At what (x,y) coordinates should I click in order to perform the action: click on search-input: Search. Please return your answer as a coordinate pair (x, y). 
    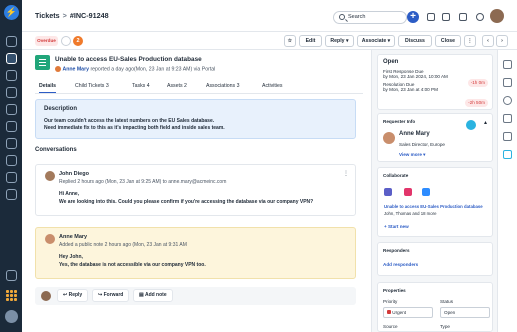
    Looking at the image, I should click on (370, 17).